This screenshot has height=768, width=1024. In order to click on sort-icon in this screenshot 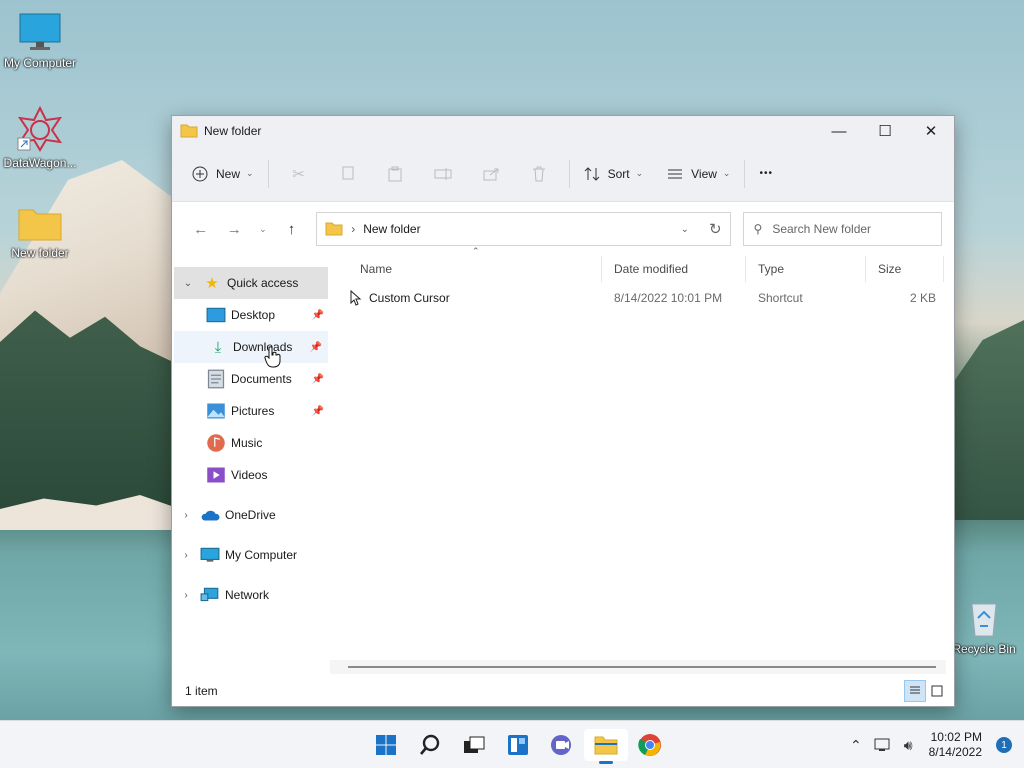, I will do `click(591, 173)`.